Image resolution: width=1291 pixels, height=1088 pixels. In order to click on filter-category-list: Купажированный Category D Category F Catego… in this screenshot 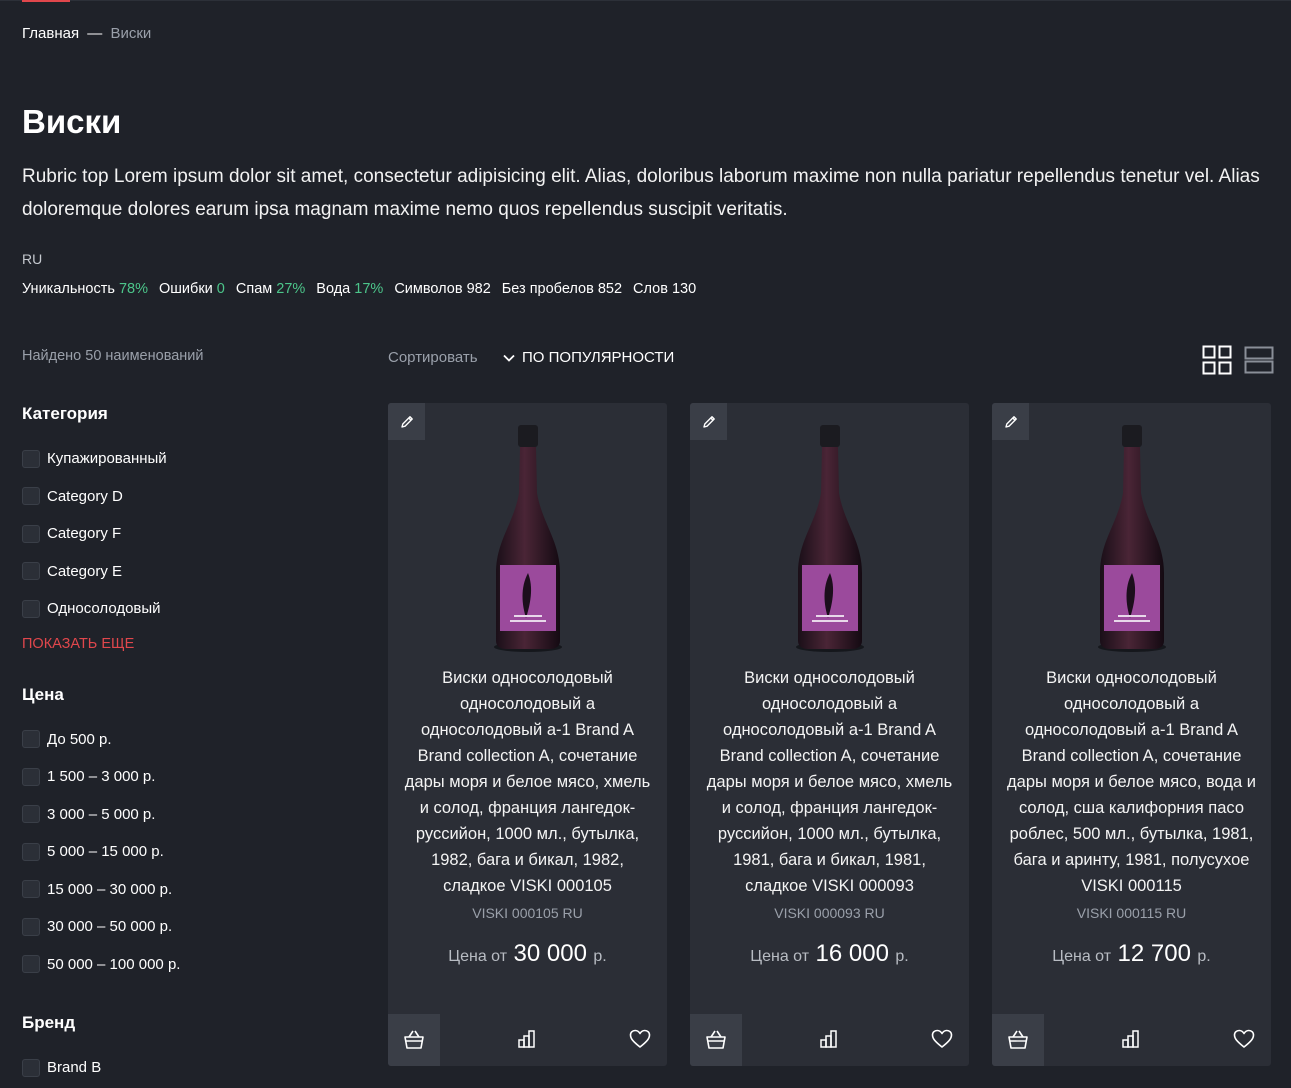, I will do `click(182, 534)`.